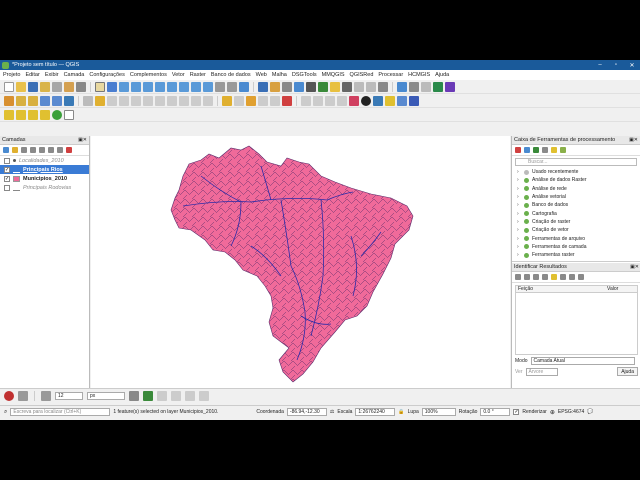 Image resolution: width=640 pixels, height=480 pixels. What do you see at coordinates (44, 187) in the screenshot?
I see `layer-item-principais-rodovias: Principais Rodovias` at bounding box center [44, 187].